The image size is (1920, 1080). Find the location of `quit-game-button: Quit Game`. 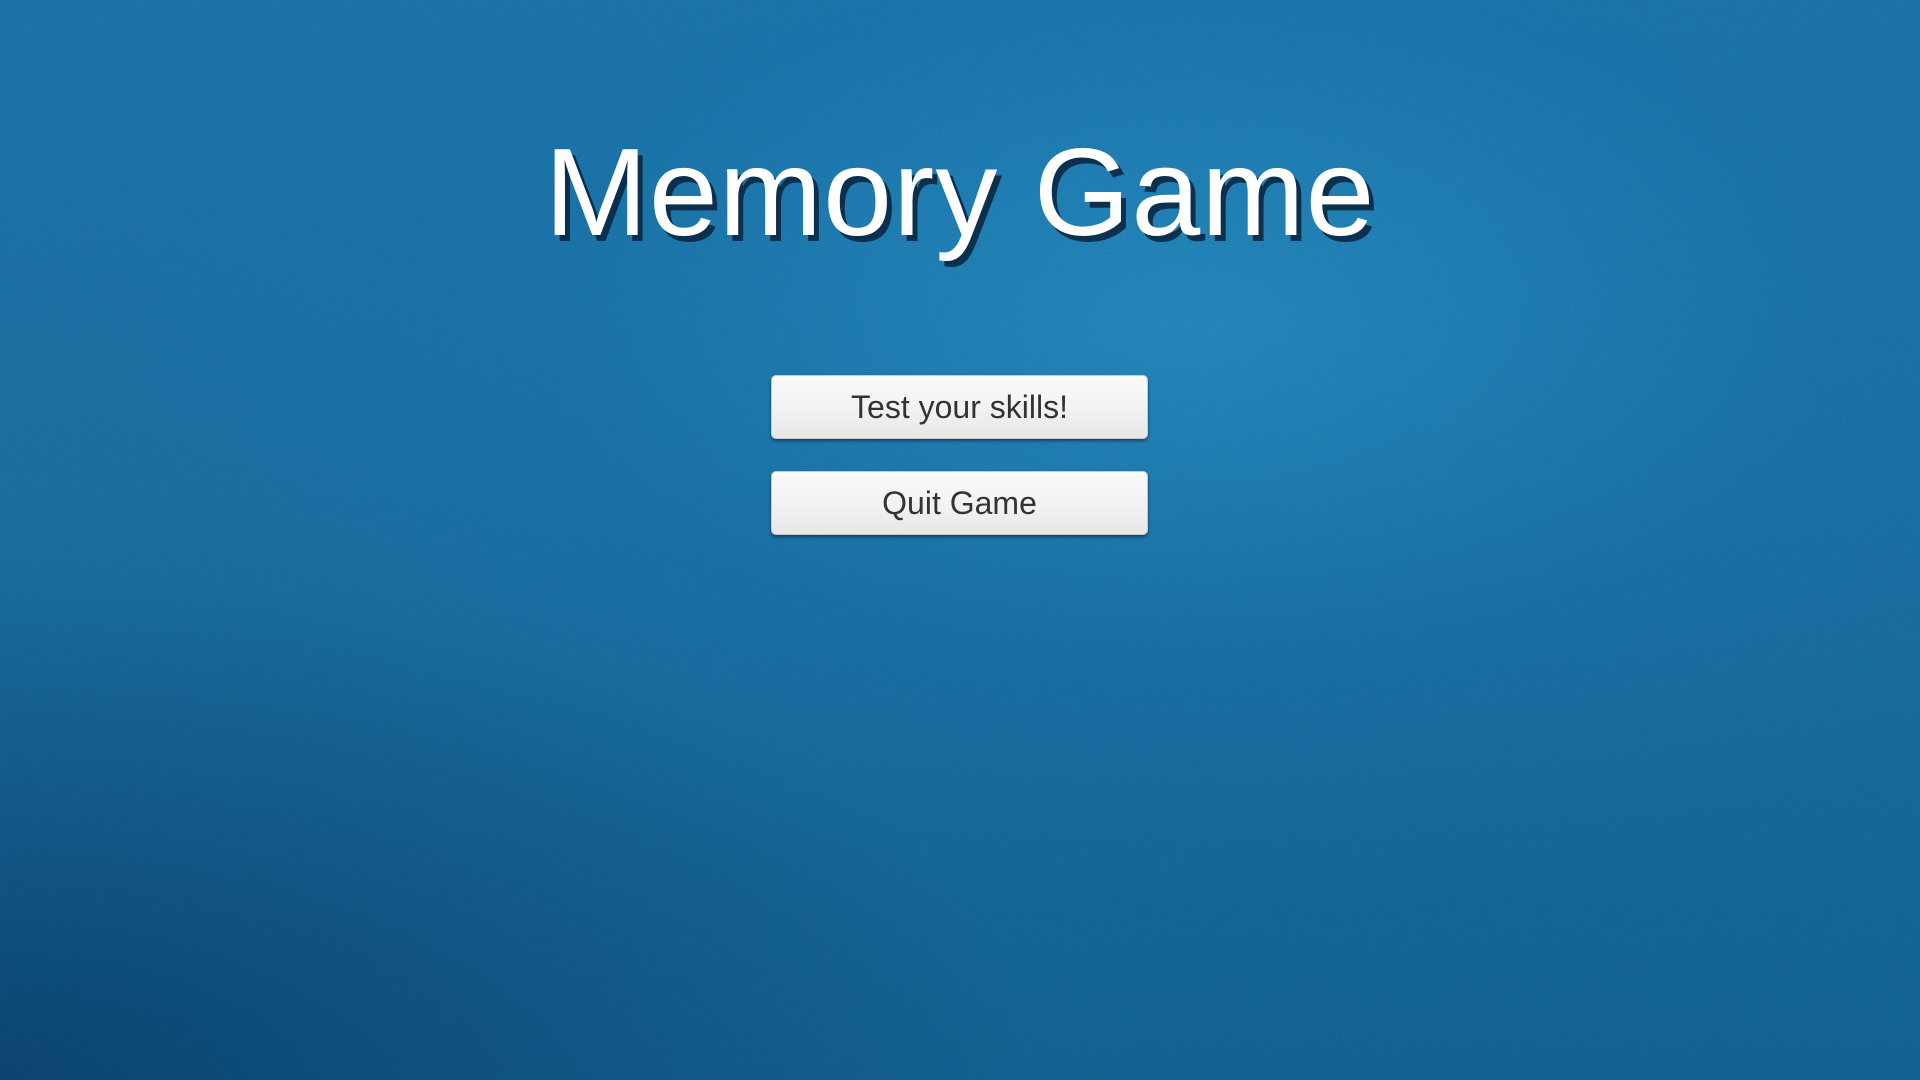

quit-game-button: Quit Game is located at coordinates (959, 503).